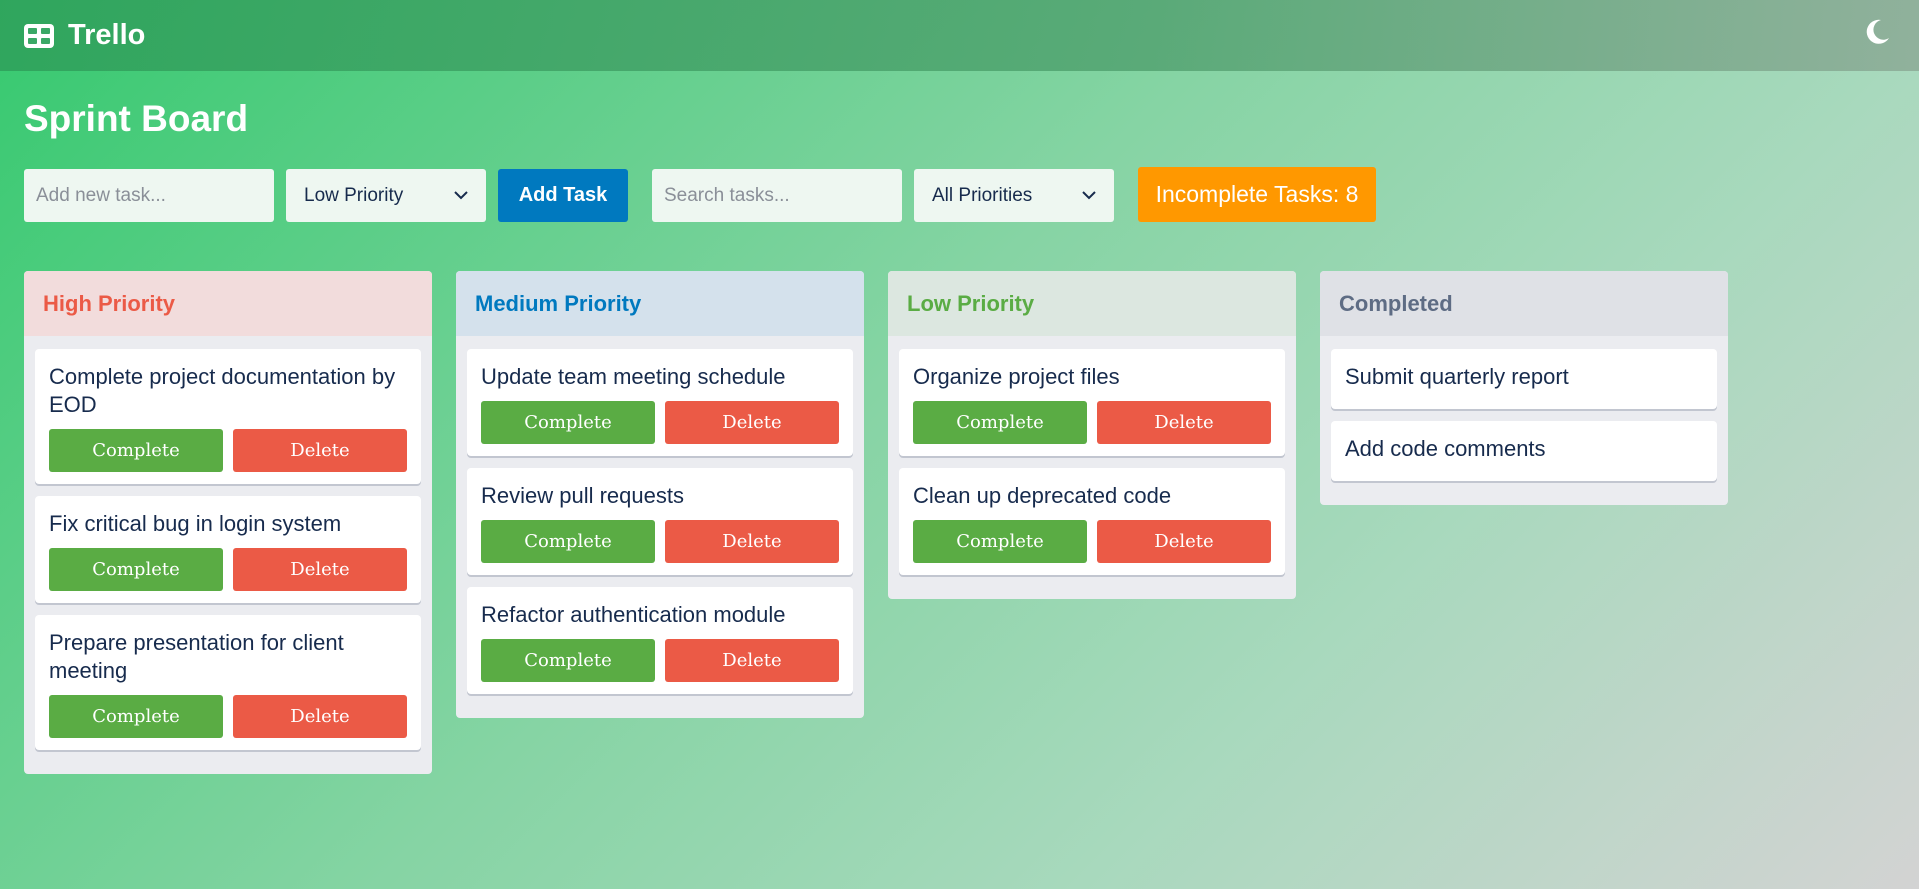 This screenshot has height=889, width=1919. What do you see at coordinates (633, 376) in the screenshot?
I see `task-title: Update team meeting schedule` at bounding box center [633, 376].